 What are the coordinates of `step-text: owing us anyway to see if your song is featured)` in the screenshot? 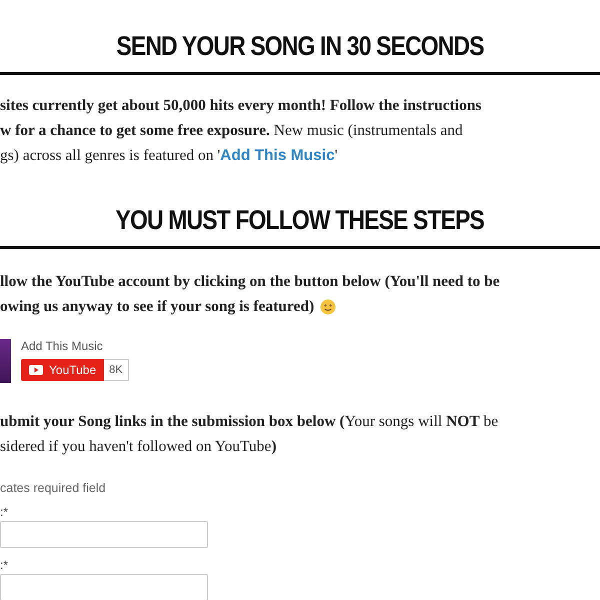 It's located at (157, 307).